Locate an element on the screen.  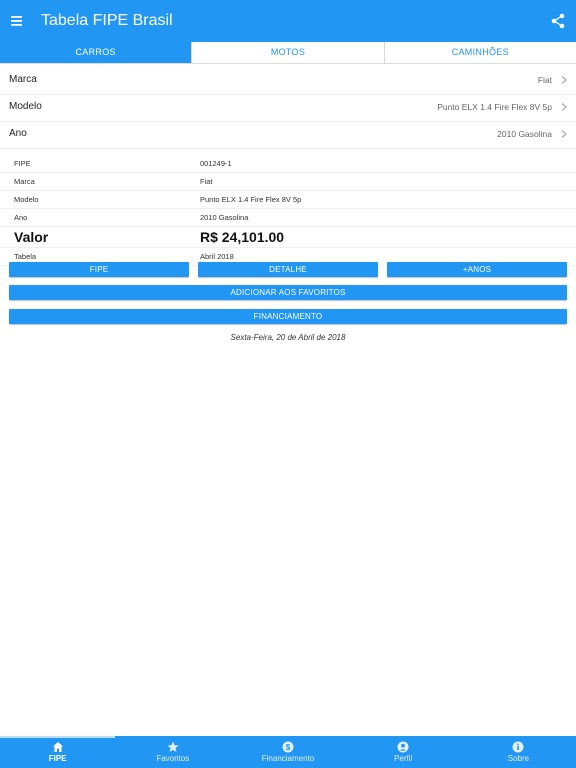
anos-button: +ANOS is located at coordinates (477, 269).